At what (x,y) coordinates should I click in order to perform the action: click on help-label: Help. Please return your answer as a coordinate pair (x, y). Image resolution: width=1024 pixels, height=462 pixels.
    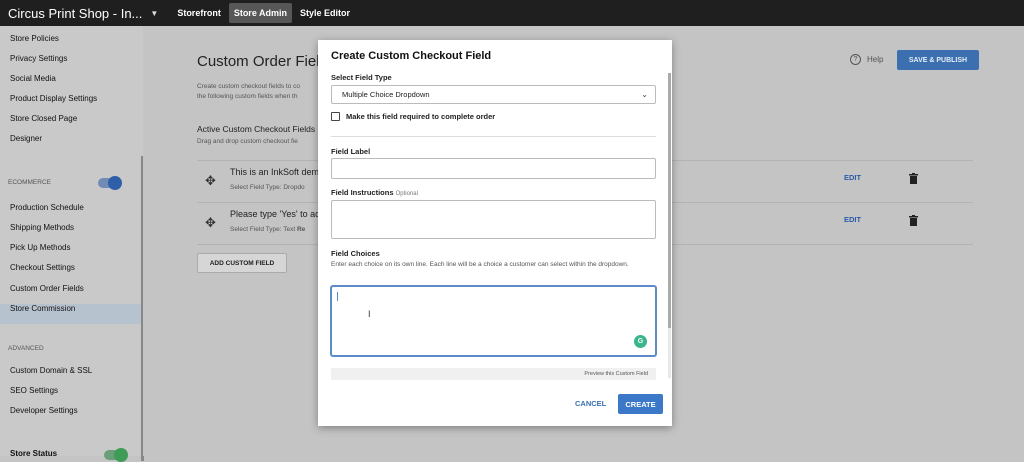
    Looking at the image, I should click on (875, 59).